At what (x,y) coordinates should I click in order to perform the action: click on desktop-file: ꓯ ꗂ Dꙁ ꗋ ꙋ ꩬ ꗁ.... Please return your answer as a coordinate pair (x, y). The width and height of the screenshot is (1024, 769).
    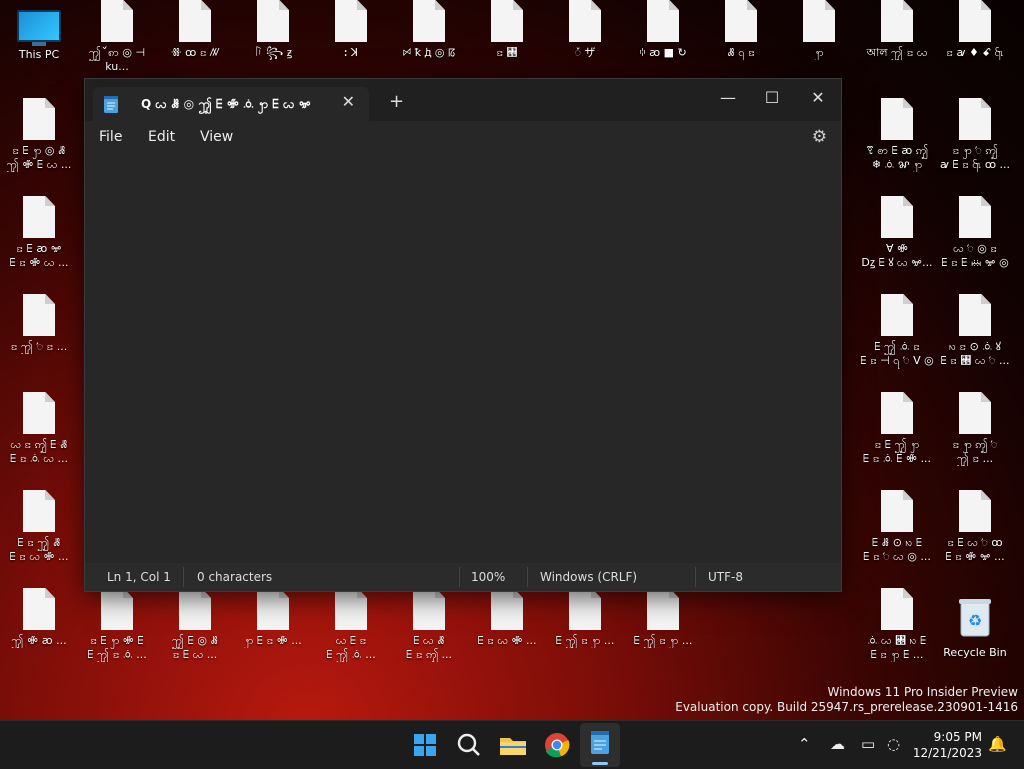
    Looking at the image, I should click on (897, 233).